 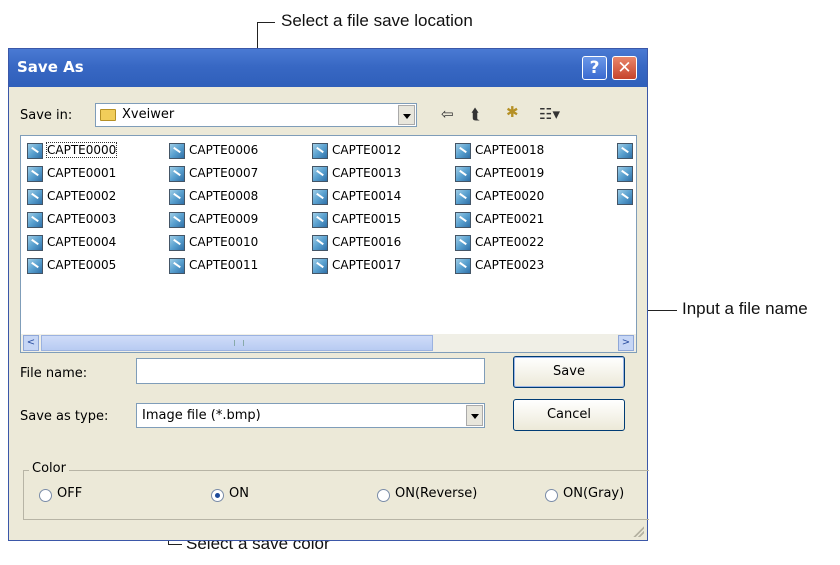 I want to click on radio-on-gray-label: ON(Gray), so click(x=594, y=493).